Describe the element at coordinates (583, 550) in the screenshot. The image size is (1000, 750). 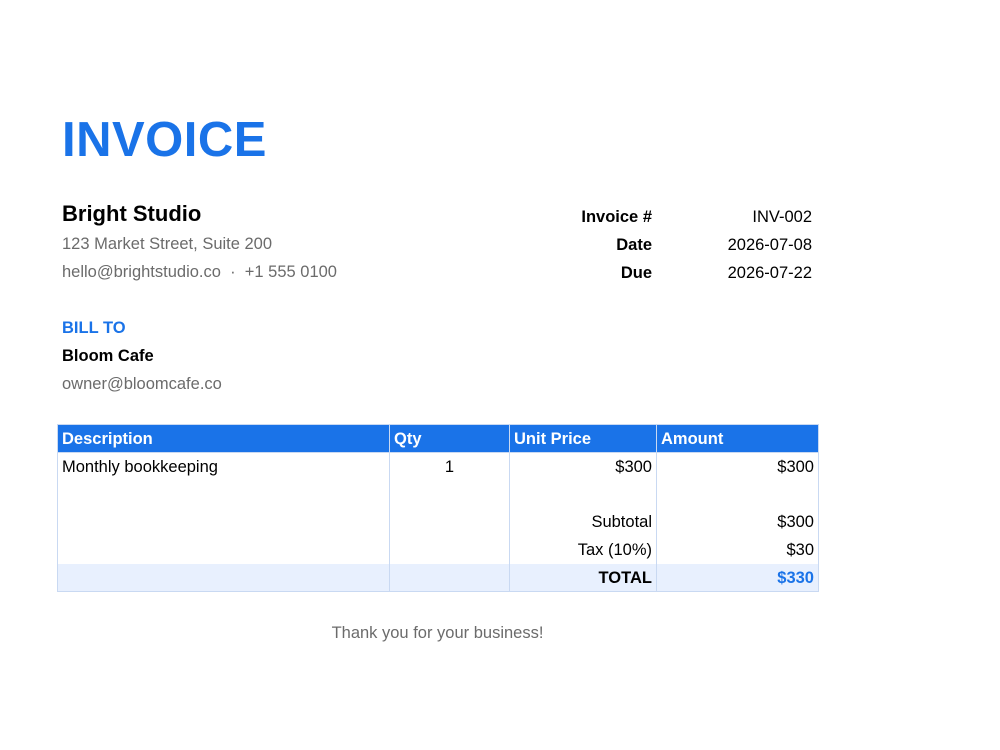
I see `tax-label: Tax (10%)` at that location.